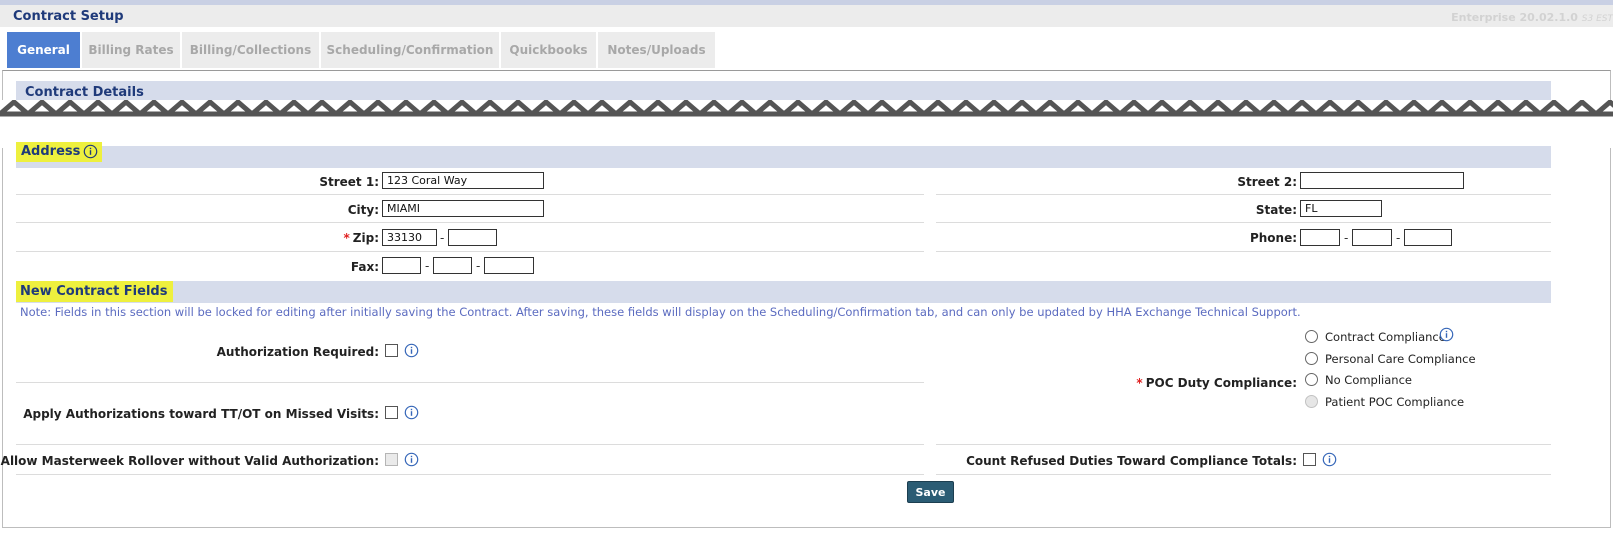 This screenshot has height=534, width=1613. What do you see at coordinates (1311, 401) in the screenshot?
I see `radio-patient-poc-compliance` at bounding box center [1311, 401].